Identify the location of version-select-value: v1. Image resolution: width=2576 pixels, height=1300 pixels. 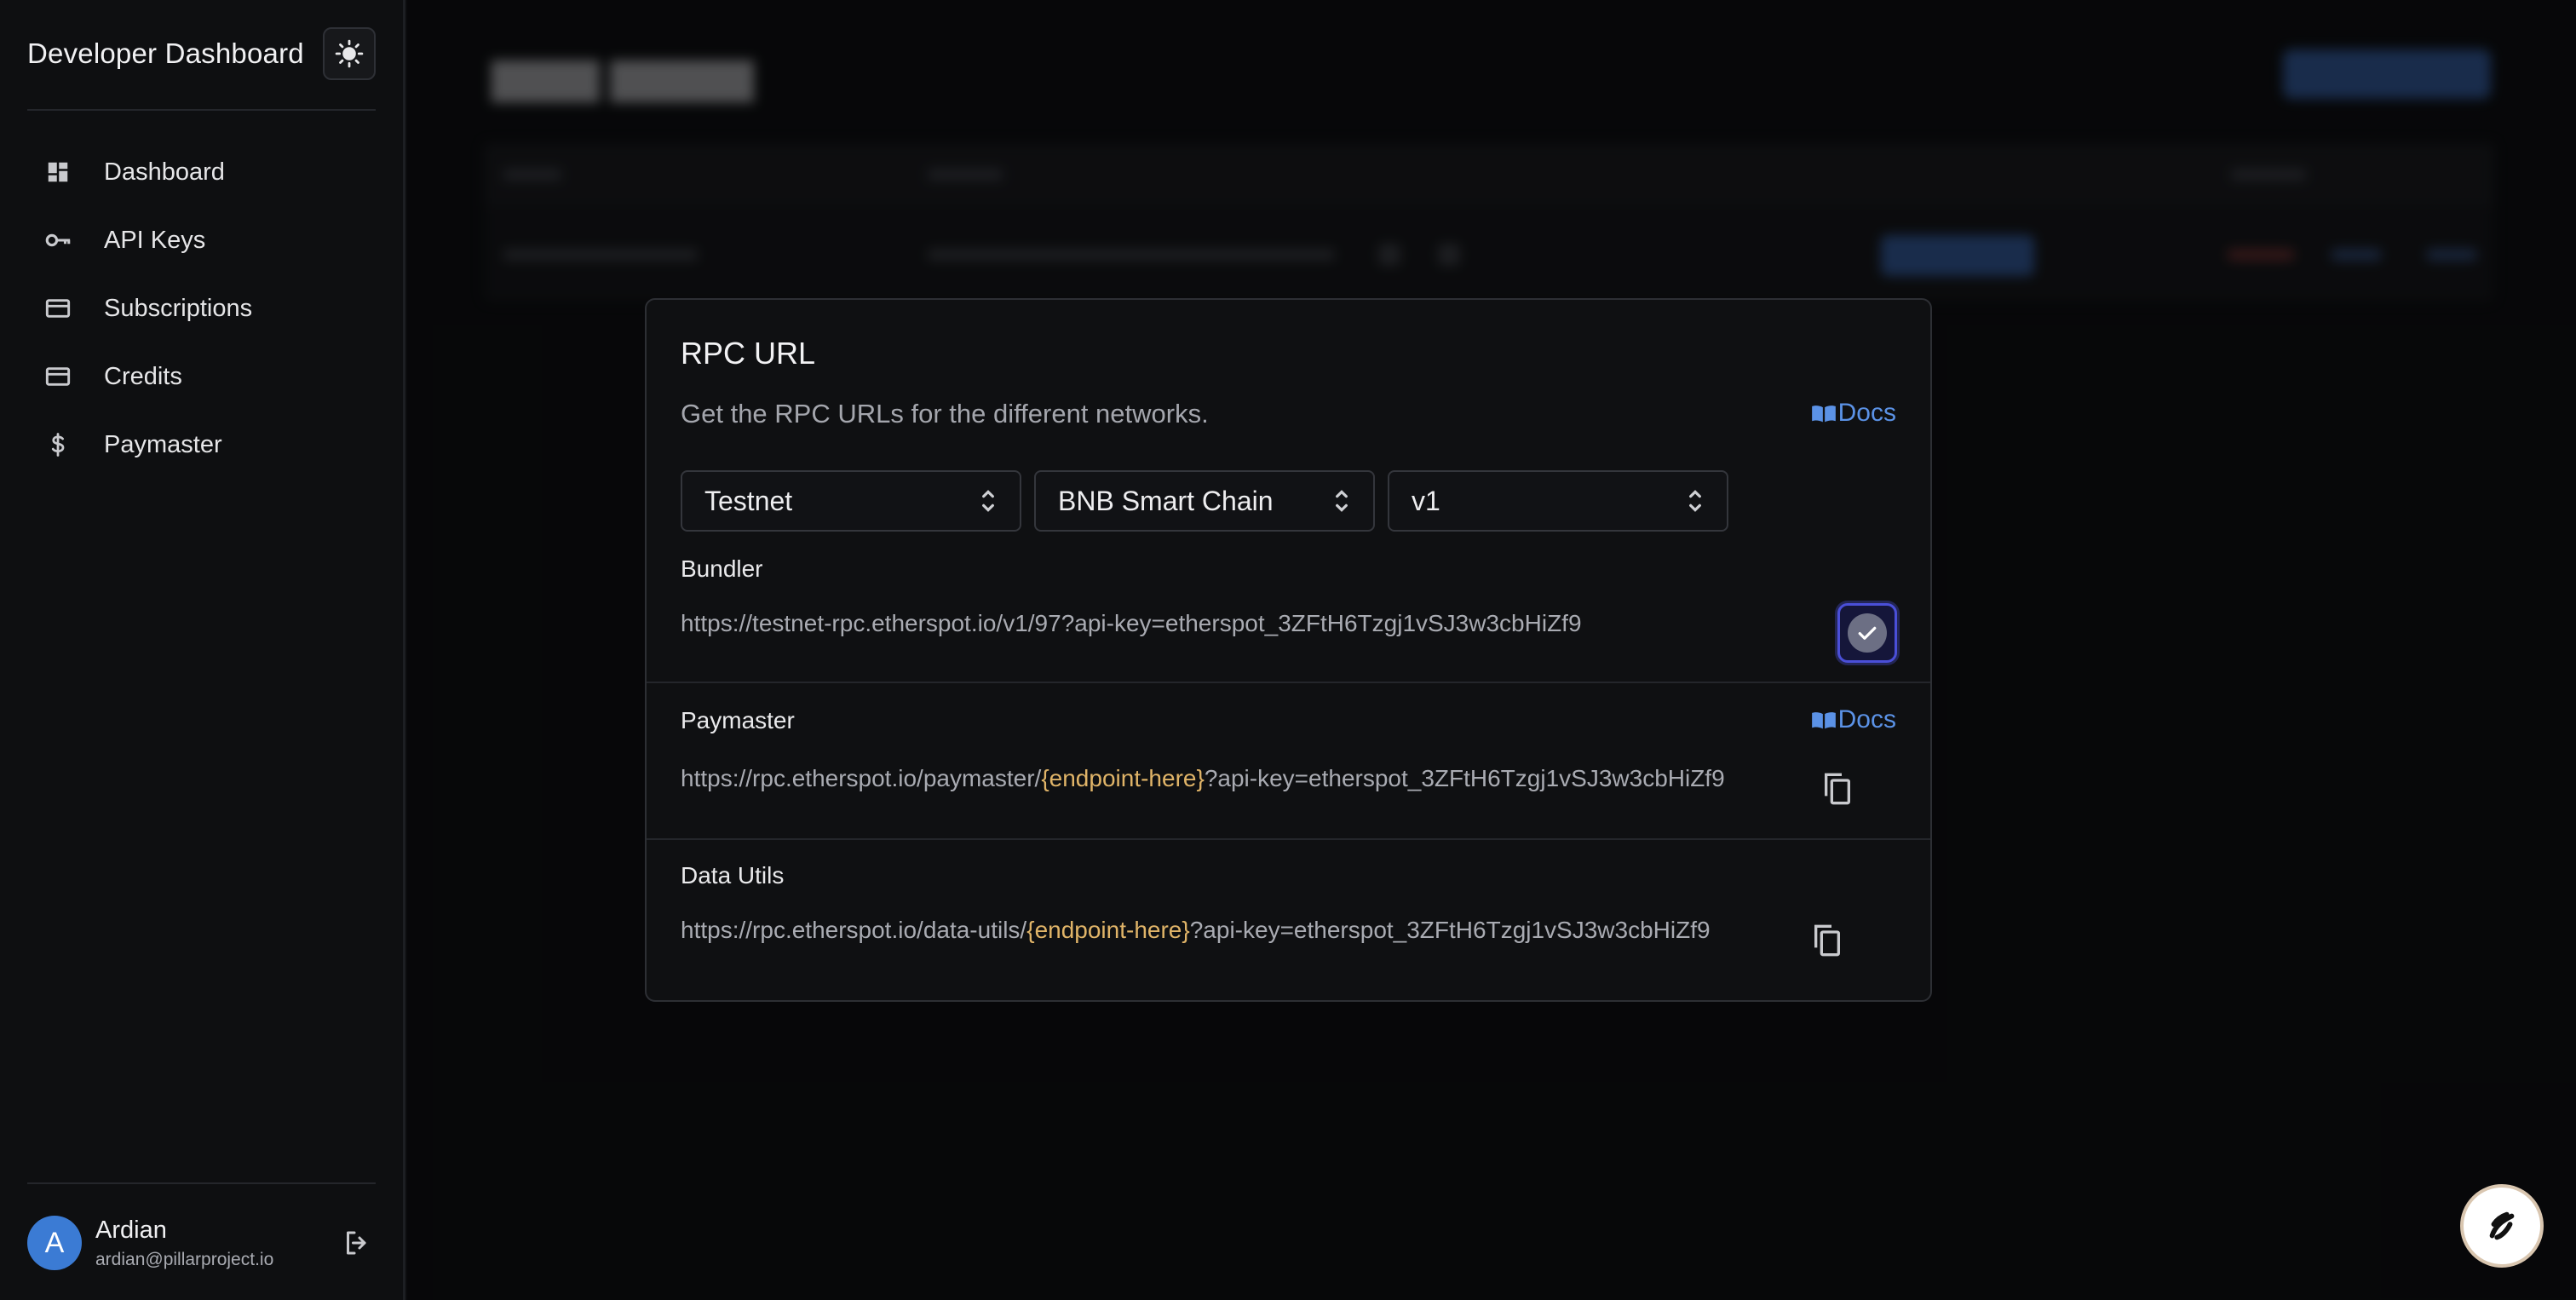
(1426, 500).